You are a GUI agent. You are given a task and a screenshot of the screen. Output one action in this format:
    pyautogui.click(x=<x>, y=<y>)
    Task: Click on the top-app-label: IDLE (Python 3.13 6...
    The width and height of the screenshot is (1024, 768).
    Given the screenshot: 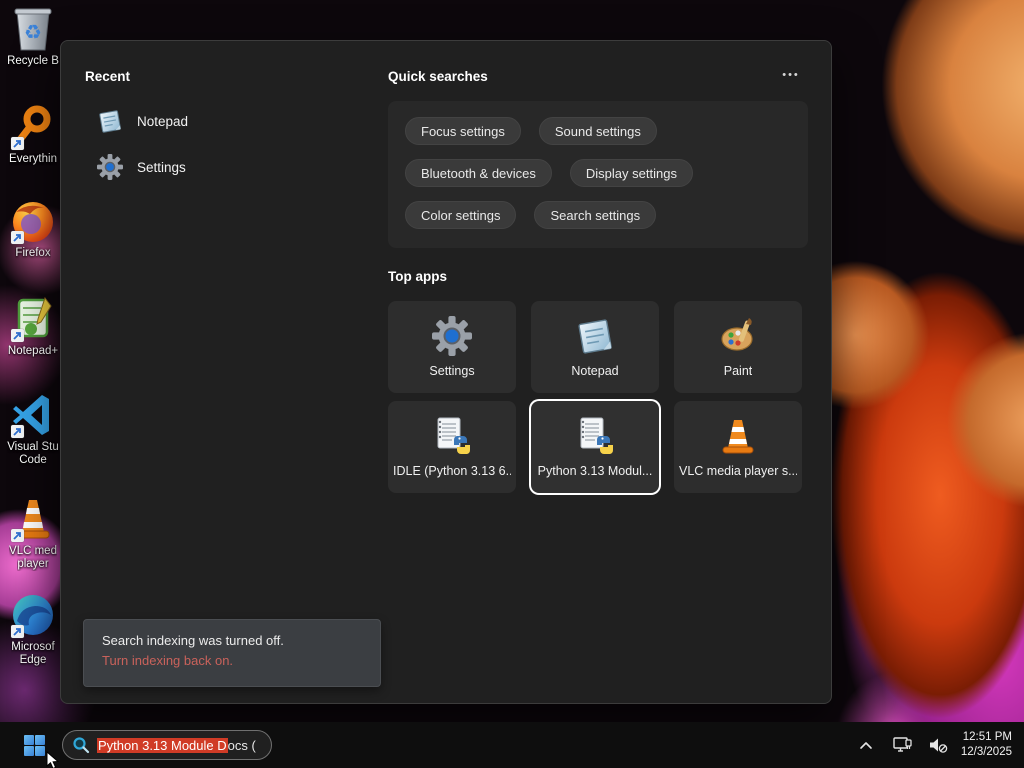 What is the action you would take?
    pyautogui.click(x=452, y=471)
    